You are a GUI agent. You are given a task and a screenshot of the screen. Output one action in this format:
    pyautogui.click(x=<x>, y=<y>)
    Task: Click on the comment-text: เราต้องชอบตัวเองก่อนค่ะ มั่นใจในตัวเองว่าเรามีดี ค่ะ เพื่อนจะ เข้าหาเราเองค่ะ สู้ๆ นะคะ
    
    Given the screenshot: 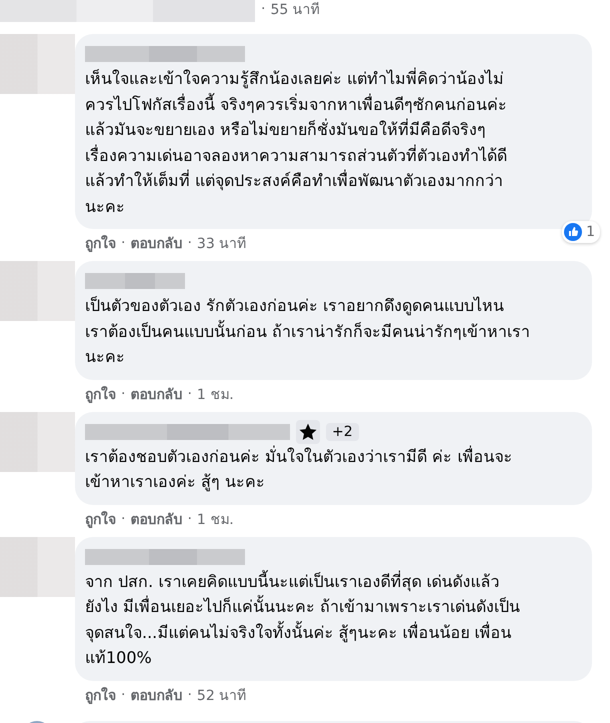 What is the action you would take?
    pyautogui.click(x=299, y=469)
    